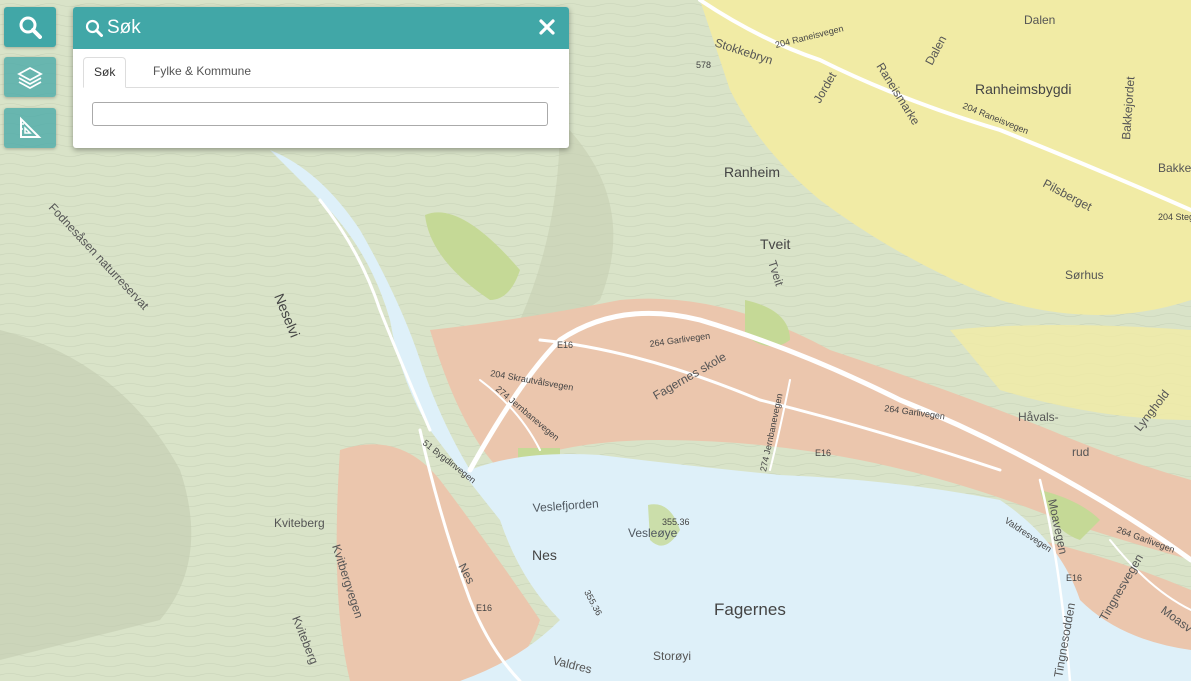 Image resolution: width=1191 pixels, height=681 pixels. What do you see at coordinates (1174, 217) in the screenshot?
I see `map-label: 204 Steg` at bounding box center [1174, 217].